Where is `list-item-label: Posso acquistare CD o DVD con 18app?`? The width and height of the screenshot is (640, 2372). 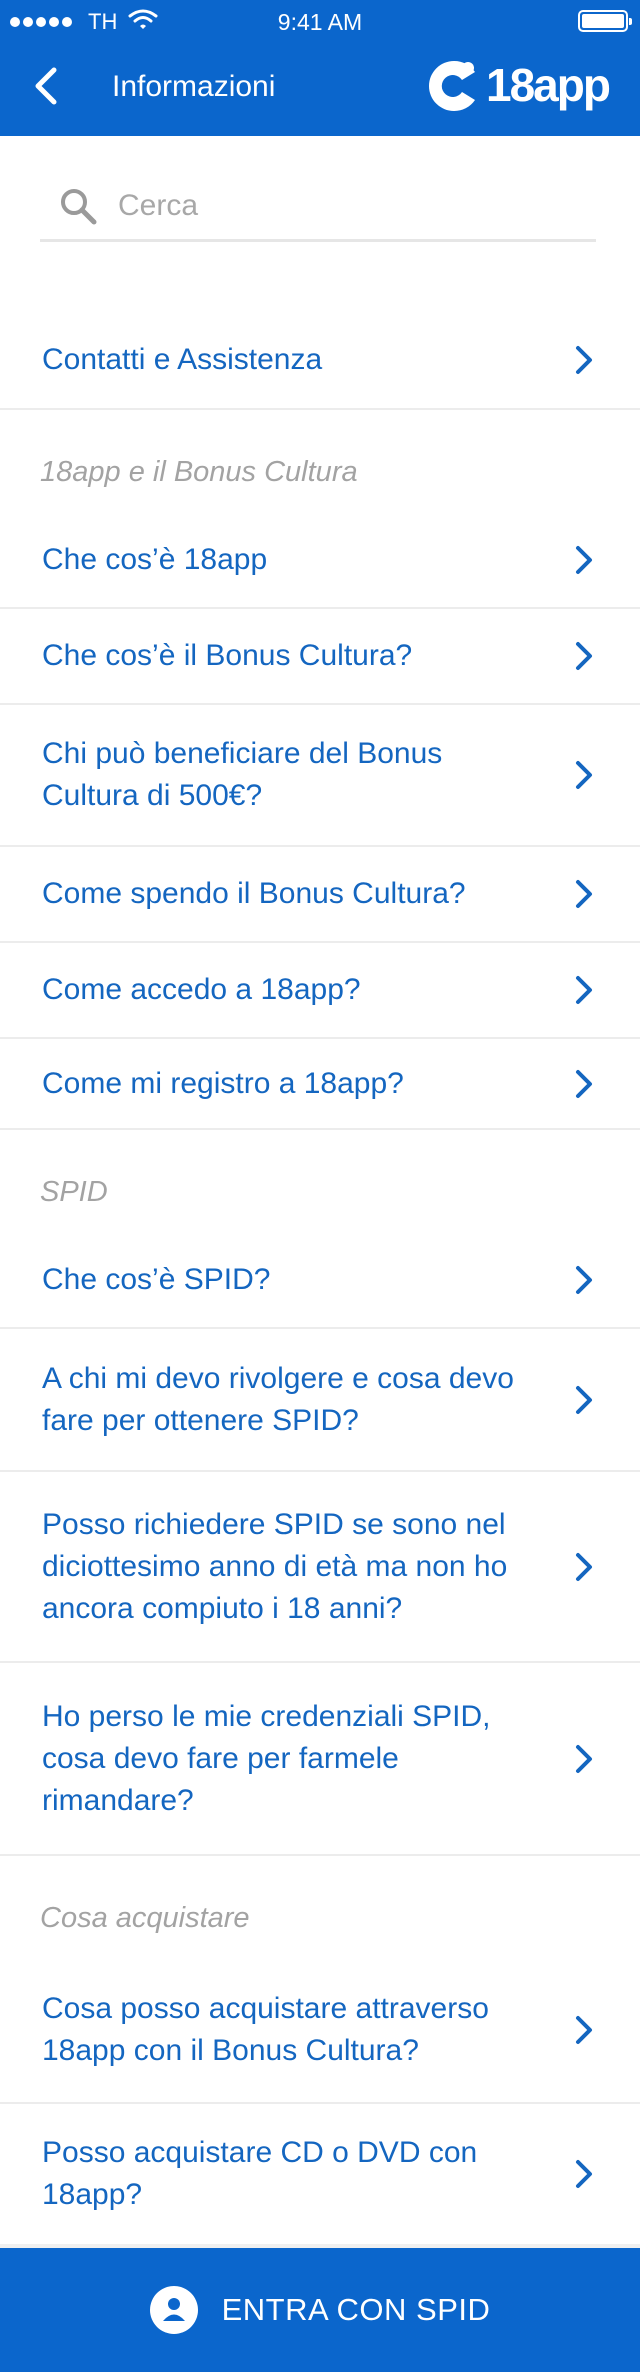 list-item-label: Posso acquistare CD o DVD con 18app? is located at coordinates (260, 2173).